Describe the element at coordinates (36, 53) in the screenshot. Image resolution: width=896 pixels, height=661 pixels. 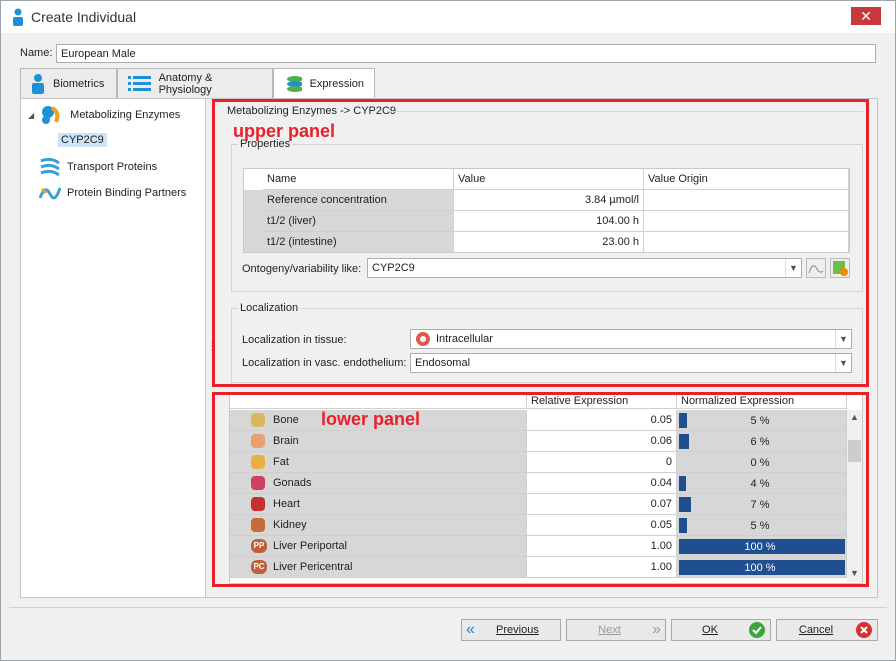
I see `name-label: Name:` at that location.